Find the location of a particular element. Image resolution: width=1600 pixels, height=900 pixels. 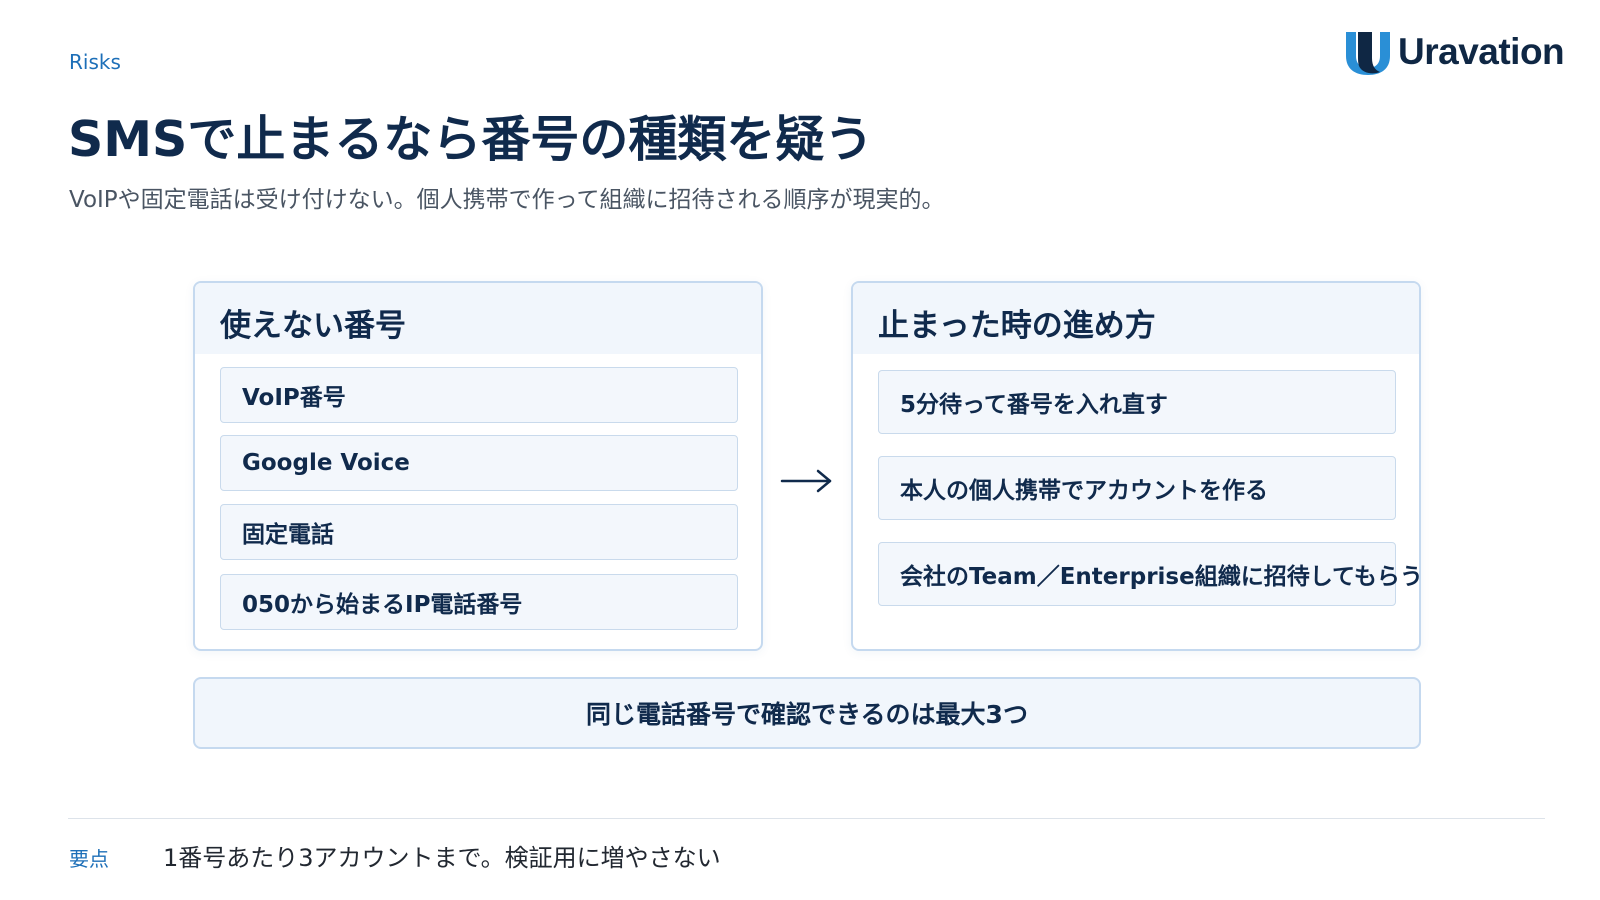

page-subtitle: VoIPや固定電話は受け付けない。個人携帯で作って組織に招待される順序が現実的。 is located at coordinates (507, 200).